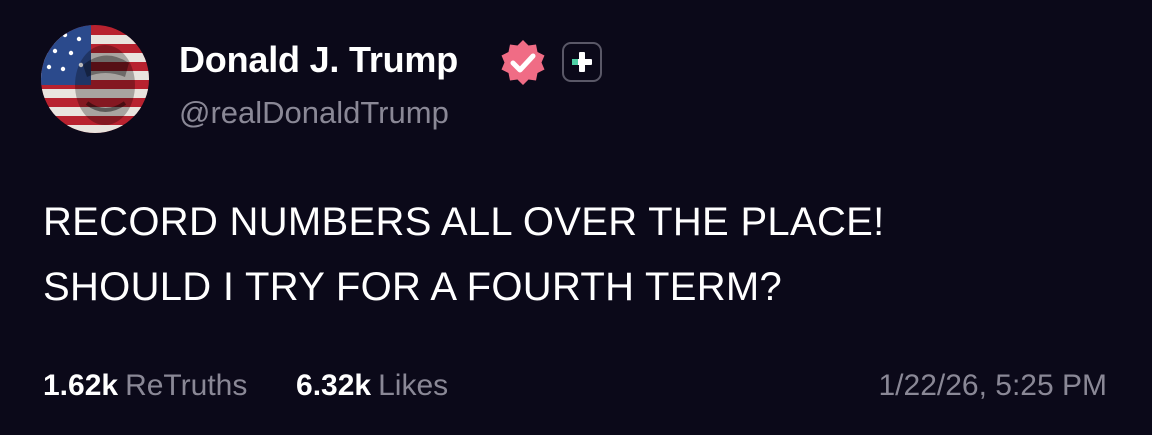 This screenshot has height=435, width=1152. Describe the element at coordinates (993, 386) in the screenshot. I see `post-timestamp: 1/22/26, 5:25 PM` at that location.